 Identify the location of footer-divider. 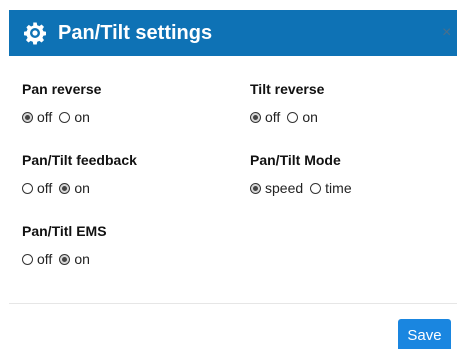
(233, 303).